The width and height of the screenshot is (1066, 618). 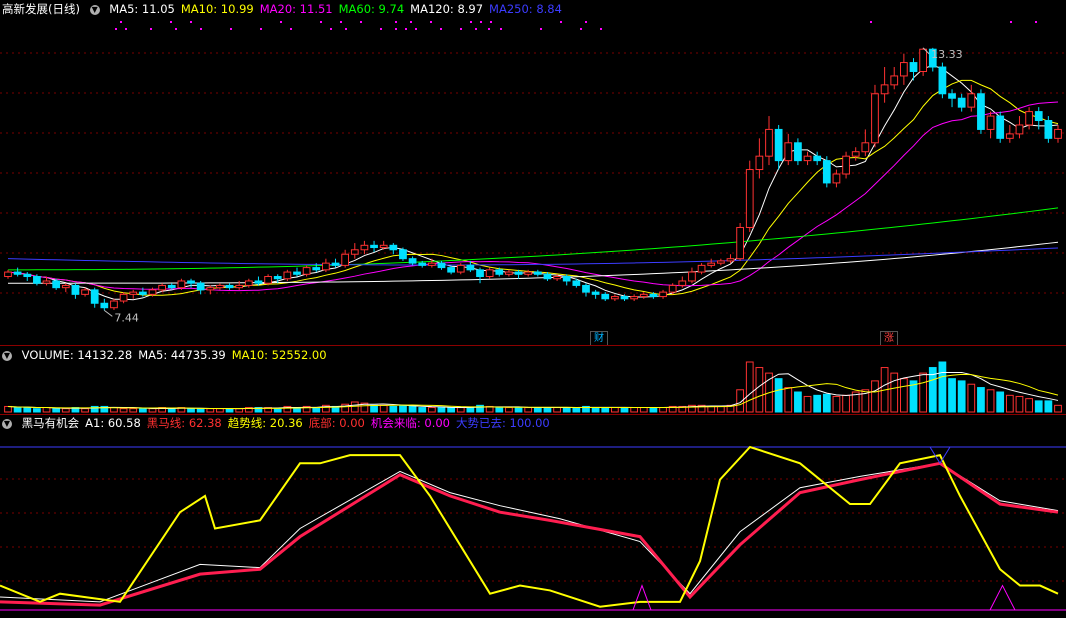 What do you see at coordinates (599, 338) in the screenshot?
I see `event-tag-finance: 财` at bounding box center [599, 338].